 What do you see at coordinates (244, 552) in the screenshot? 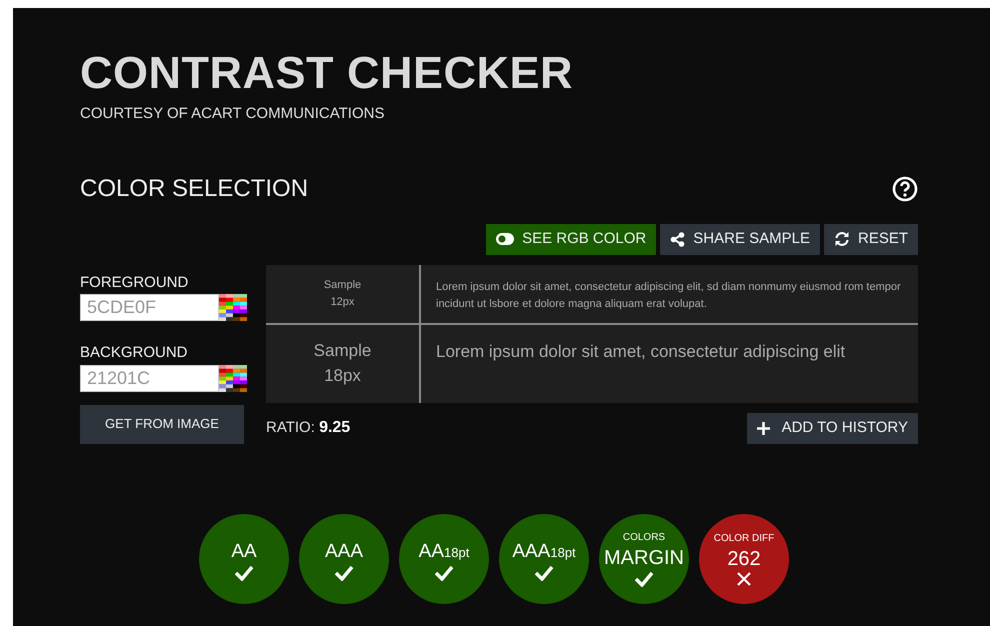
I see `badge-label: AA` at bounding box center [244, 552].